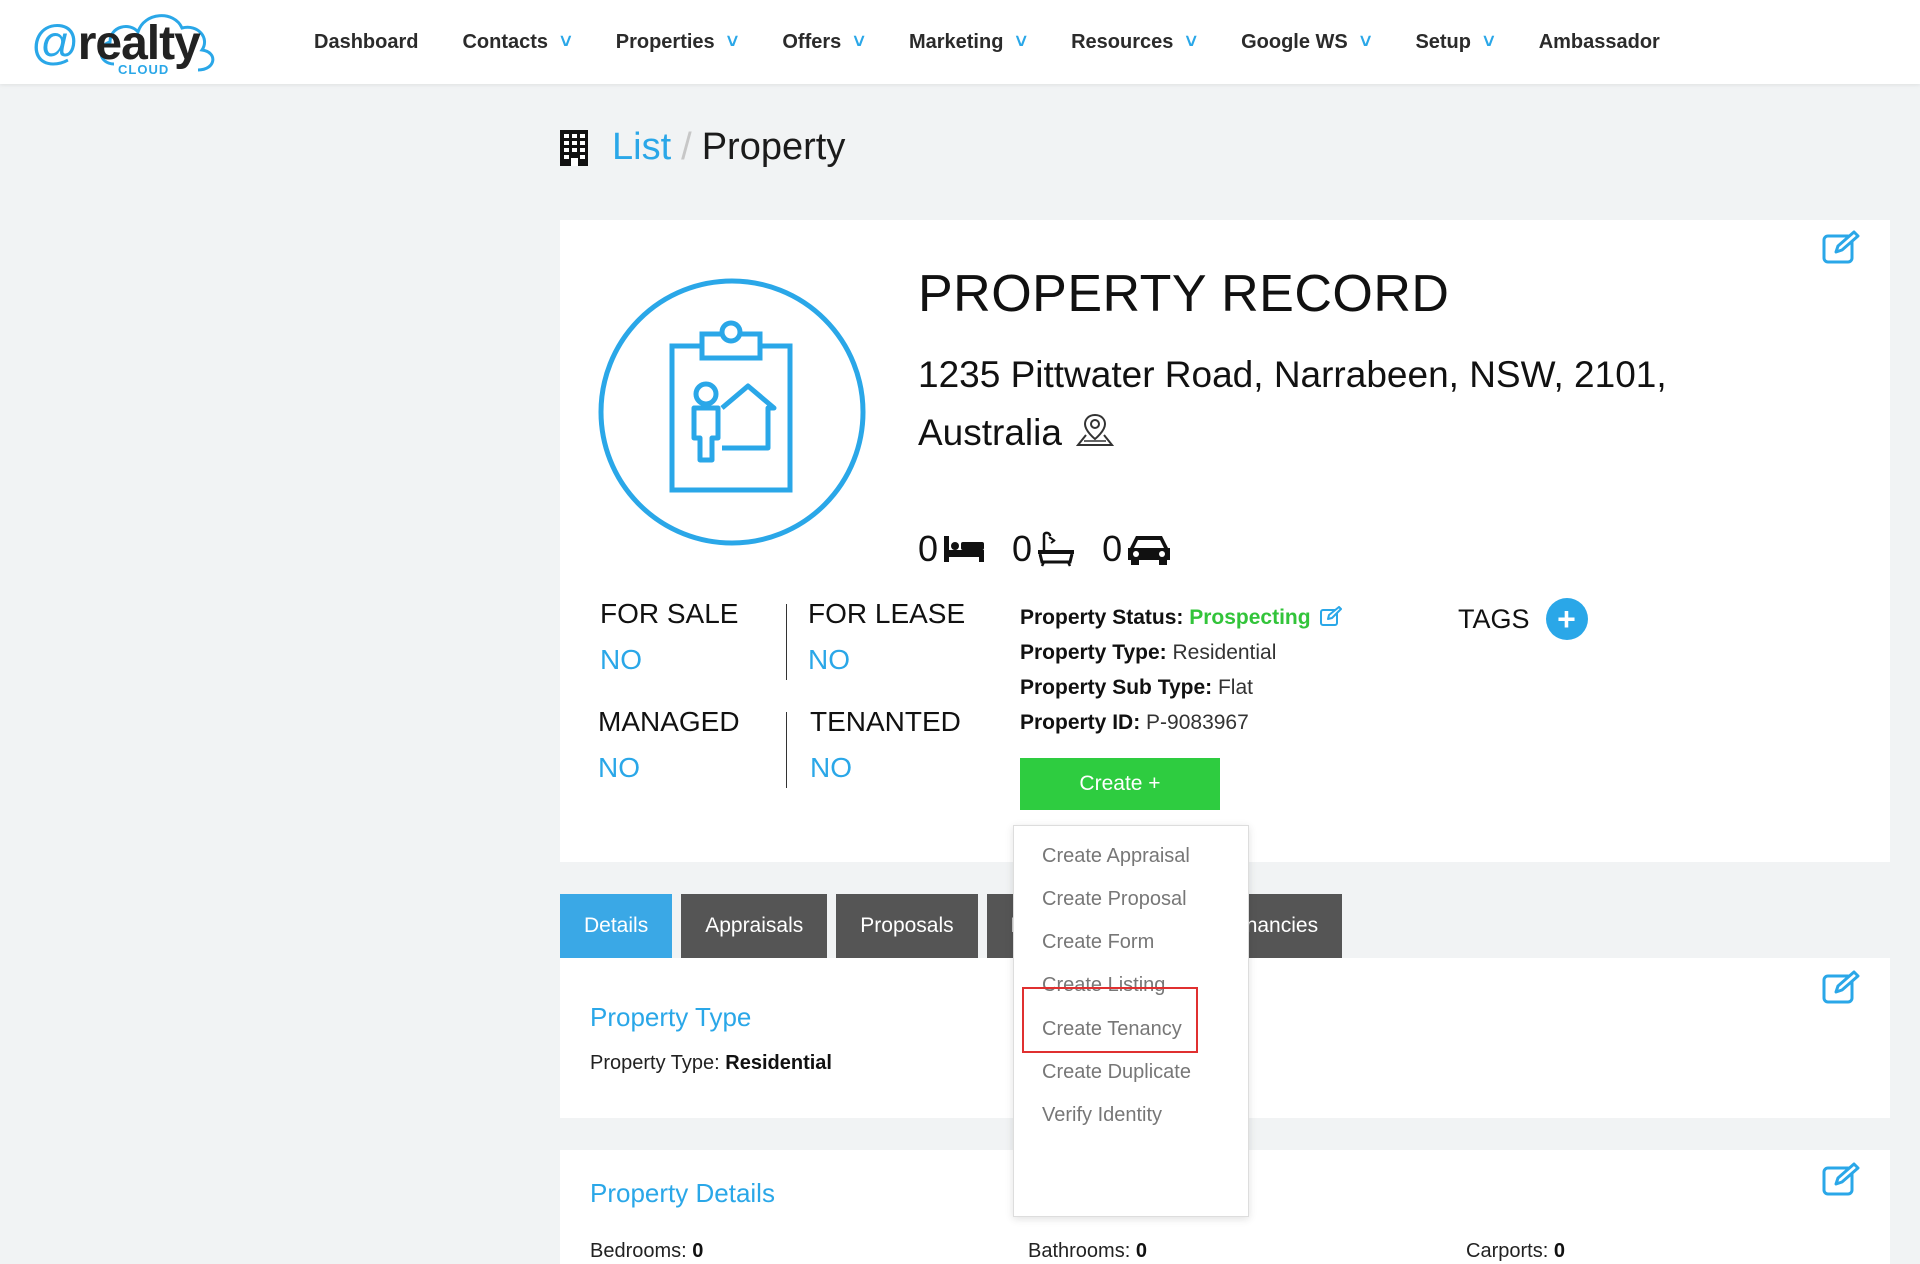  What do you see at coordinates (1841, 1179) in the screenshot?
I see `edit-property-details-icon` at bounding box center [1841, 1179].